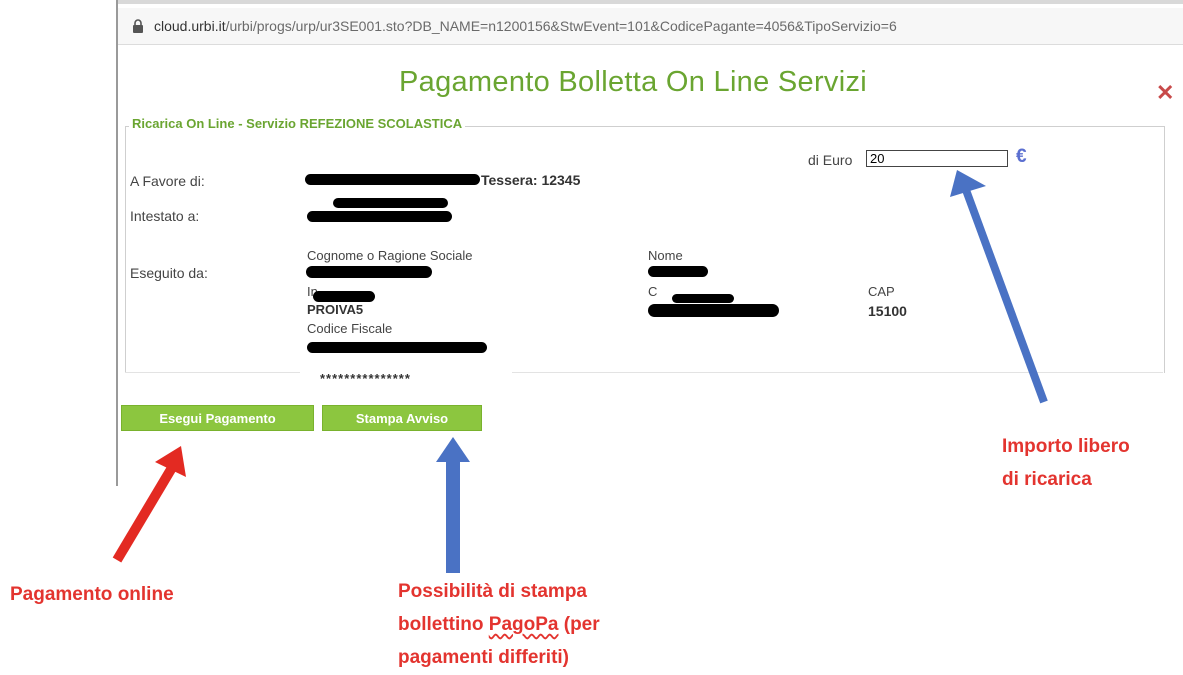  What do you see at coordinates (484, 657) in the screenshot?
I see `annotation-stampa-3: pagamenti differiti)` at bounding box center [484, 657].